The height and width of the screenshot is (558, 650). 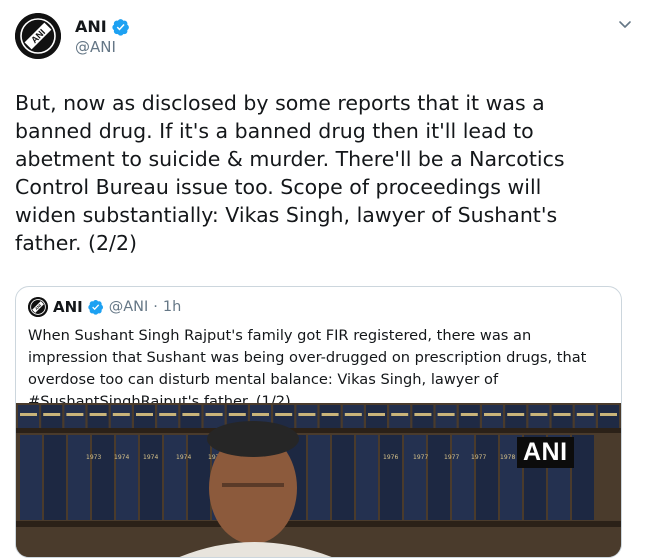 I want to click on author-block: ANI @ANI, so click(x=102, y=36).